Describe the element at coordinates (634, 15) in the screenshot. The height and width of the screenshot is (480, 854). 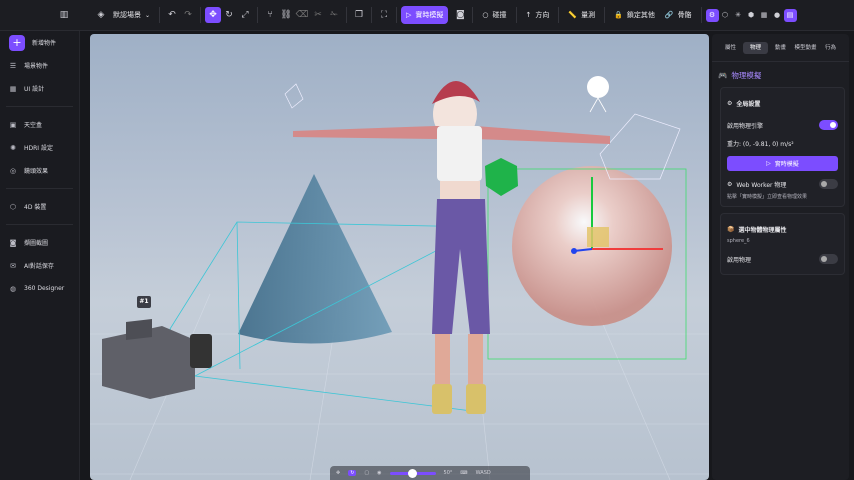
I see `lock-others-button: 🔒 鎖定其他` at that location.